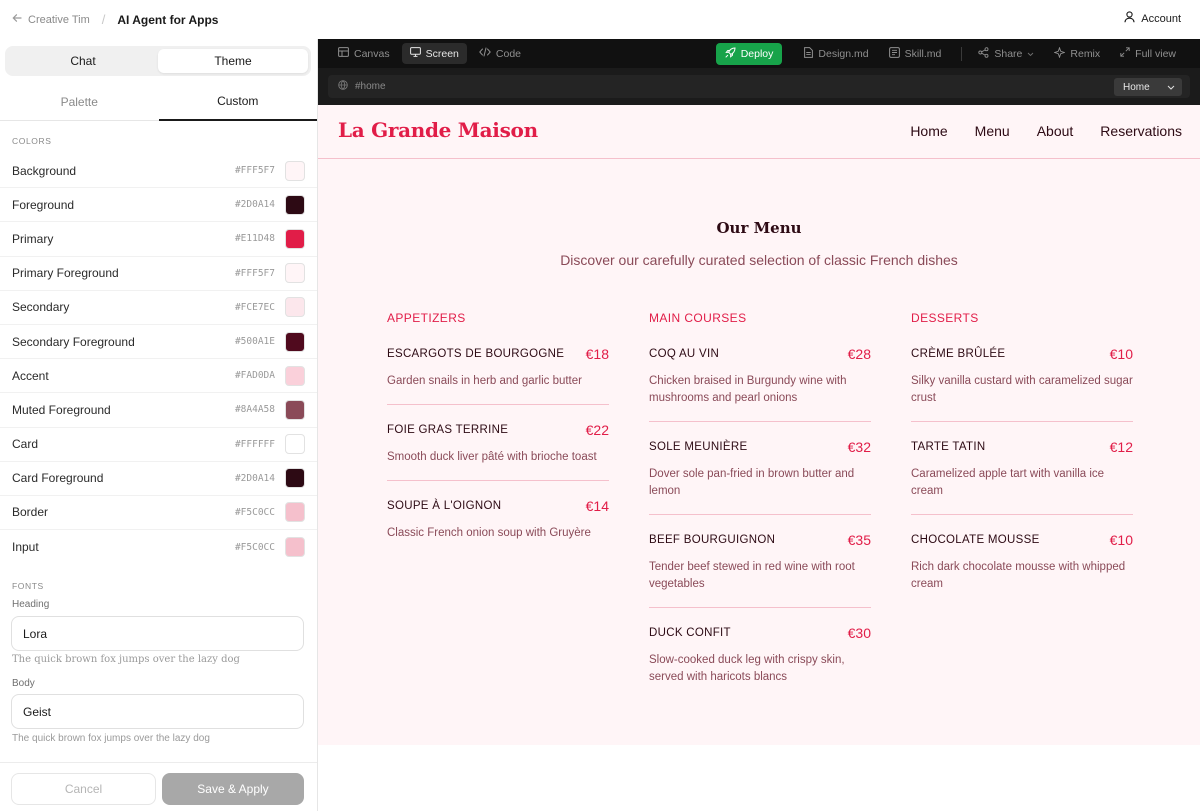  Describe the element at coordinates (25, 547) in the screenshot. I see `color-name: Input` at that location.